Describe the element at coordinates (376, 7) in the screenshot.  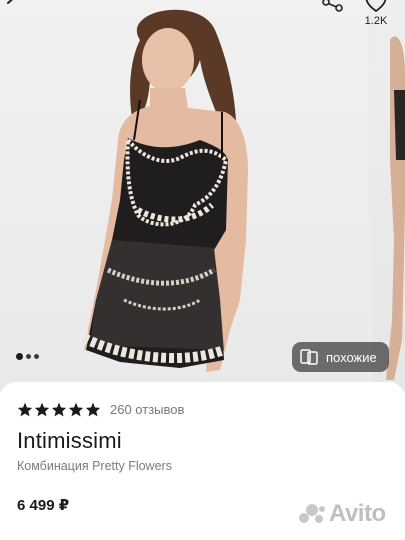
I see `heart-icon` at that location.